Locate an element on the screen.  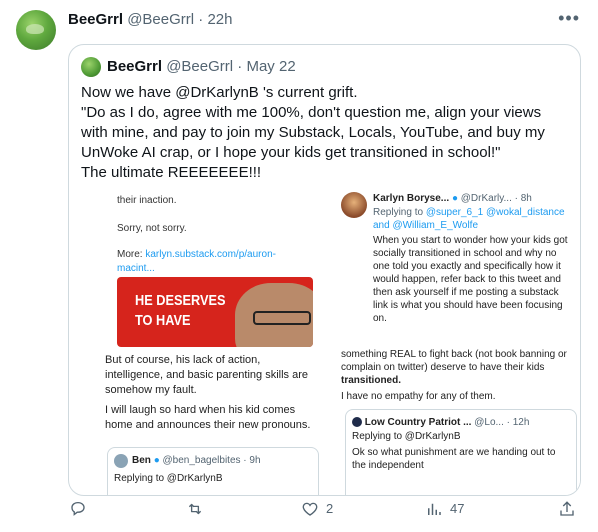
karlyn-replying-label: Replying to is located at coordinates (398, 212).